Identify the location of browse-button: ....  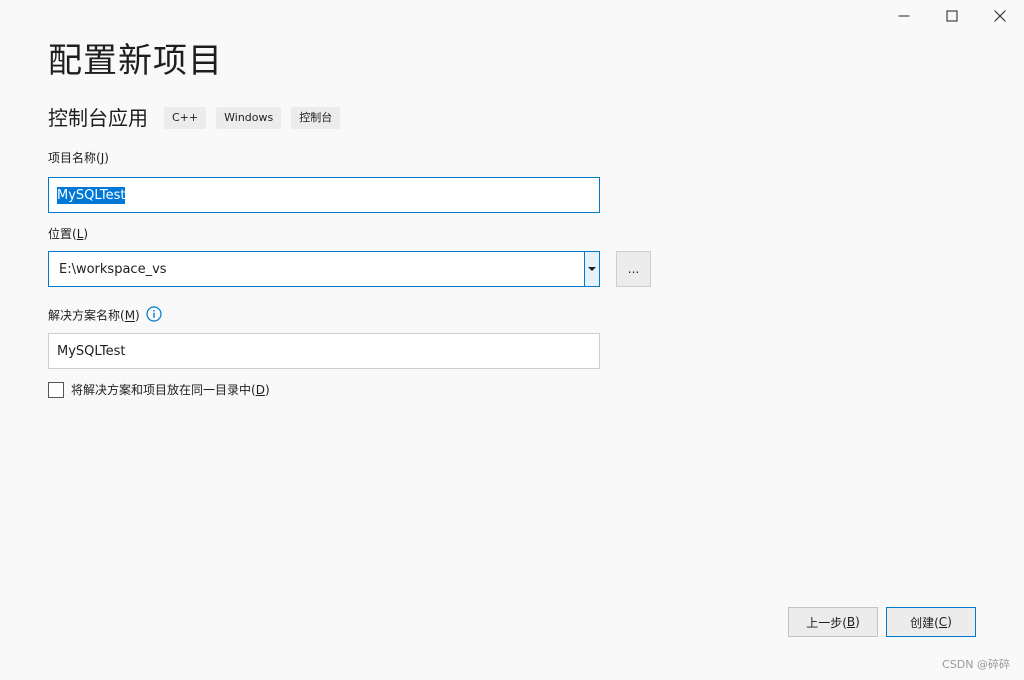
(633, 269).